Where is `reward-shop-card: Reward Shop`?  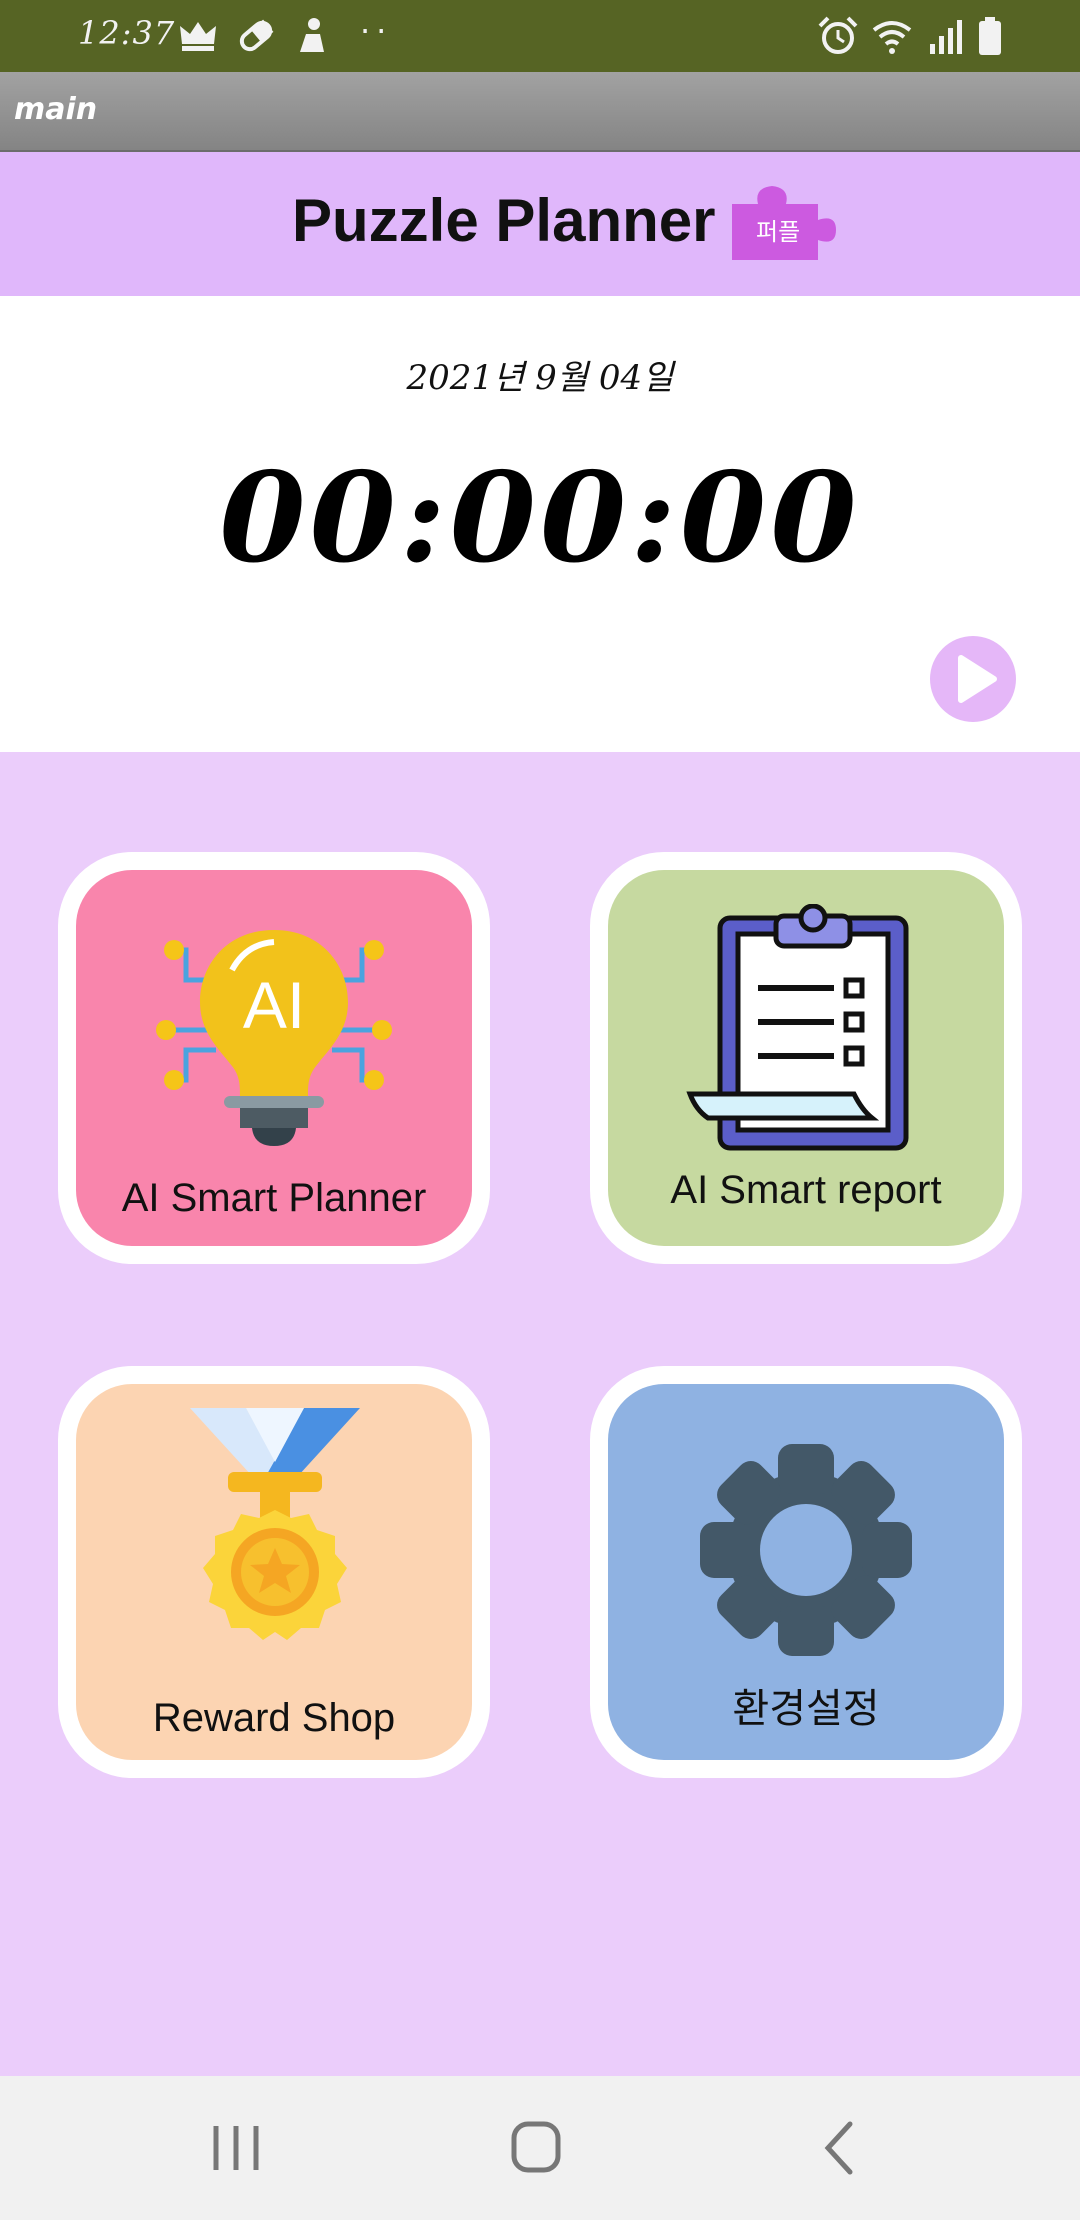
reward-shop-card: Reward Shop is located at coordinates (274, 1572).